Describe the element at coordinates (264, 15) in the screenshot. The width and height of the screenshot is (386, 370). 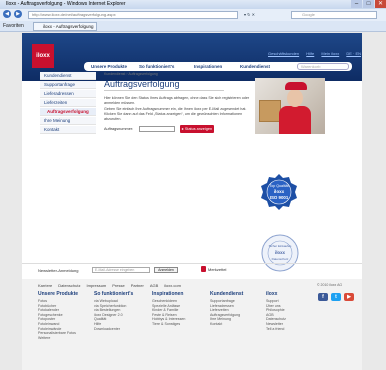
I see `refresh-stop-buttons: ▾ ↻ ✕` at that location.